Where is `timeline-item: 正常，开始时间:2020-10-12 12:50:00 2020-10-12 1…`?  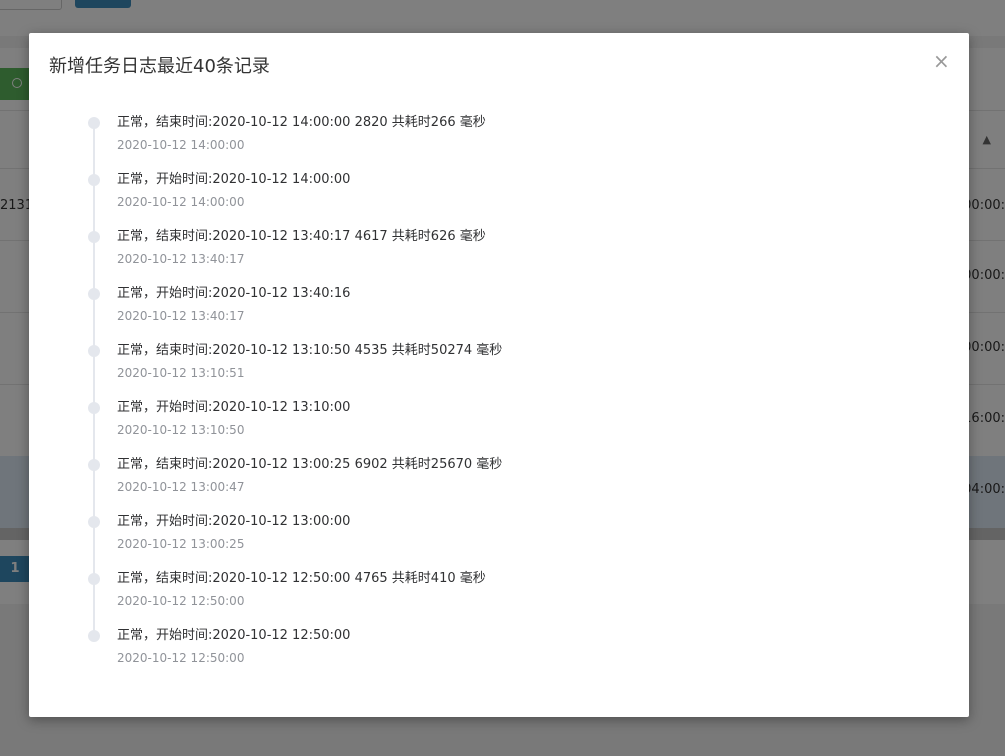
timeline-item: 正常，开始时间:2020-10-12 12:50:00 2020-10-12 1… is located at coordinates (507, 656).